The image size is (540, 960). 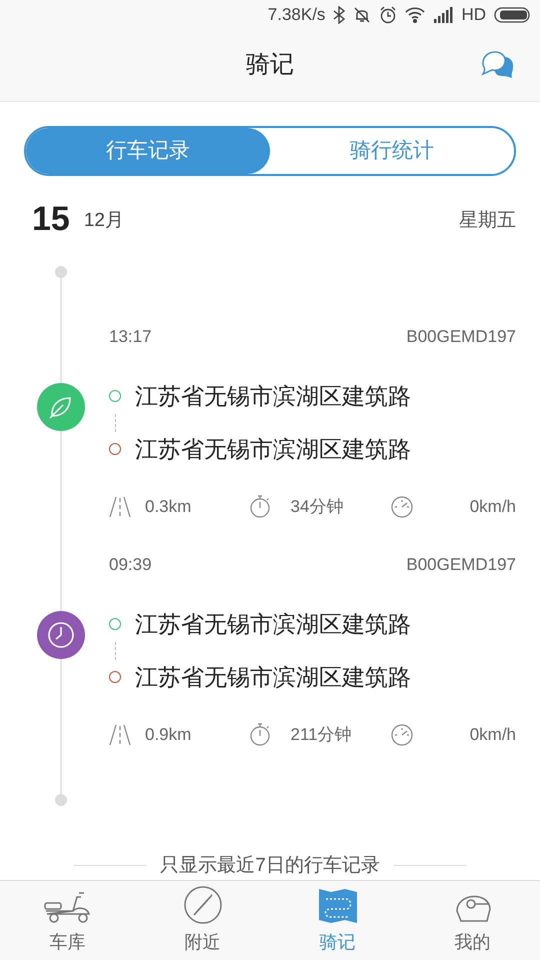 I want to click on trip-time: 13:17, so click(x=130, y=337).